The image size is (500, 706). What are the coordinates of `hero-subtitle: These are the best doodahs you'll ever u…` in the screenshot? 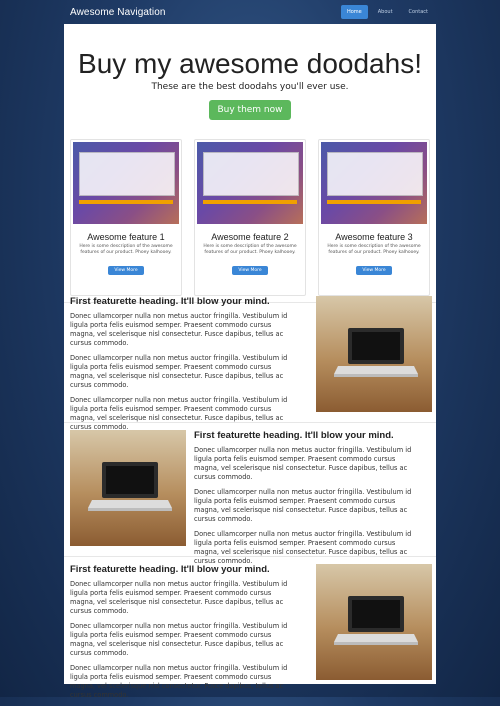 It's located at (250, 87).